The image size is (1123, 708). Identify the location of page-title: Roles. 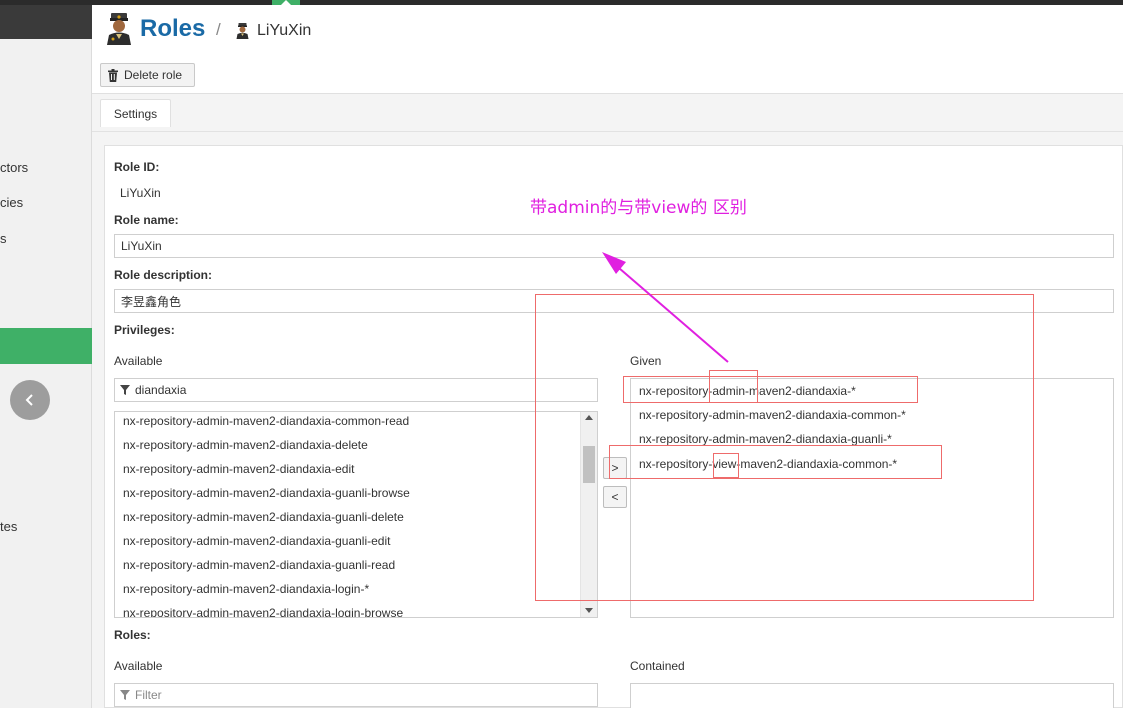
(173, 28).